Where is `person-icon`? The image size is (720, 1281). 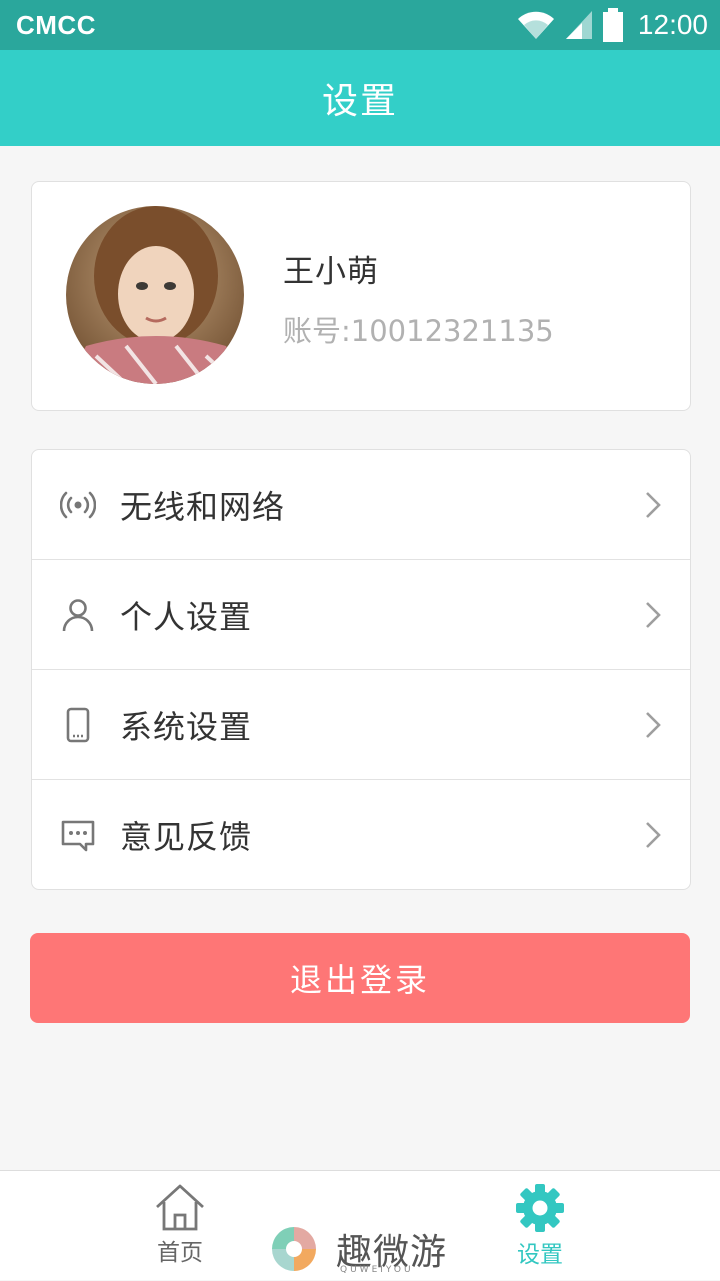
person-icon is located at coordinates (78, 615).